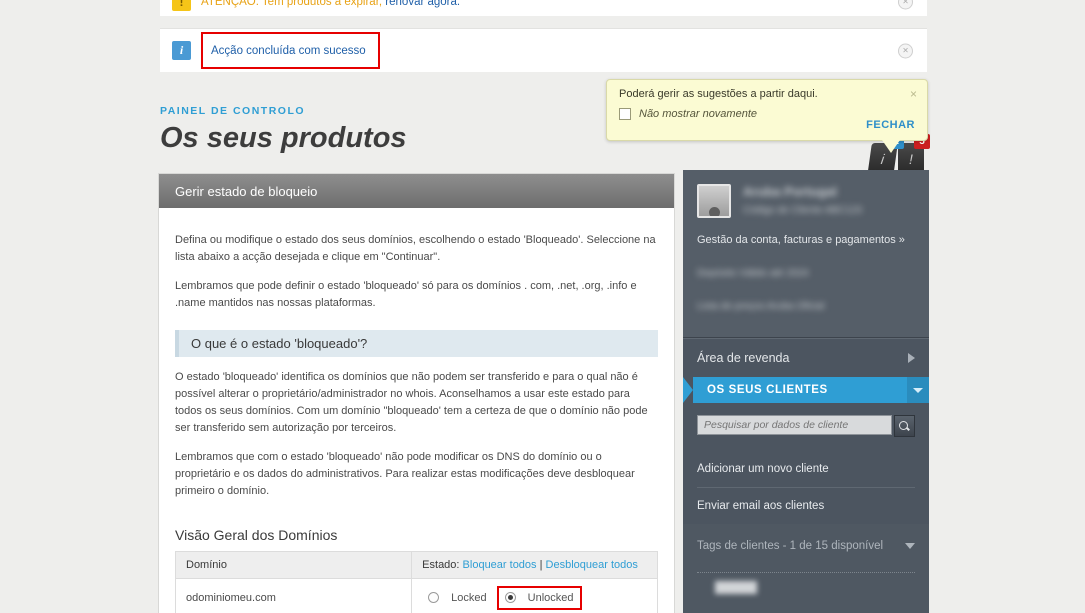  What do you see at coordinates (790, 191) in the screenshot?
I see `account-name: Aruba Portugal` at bounding box center [790, 191].